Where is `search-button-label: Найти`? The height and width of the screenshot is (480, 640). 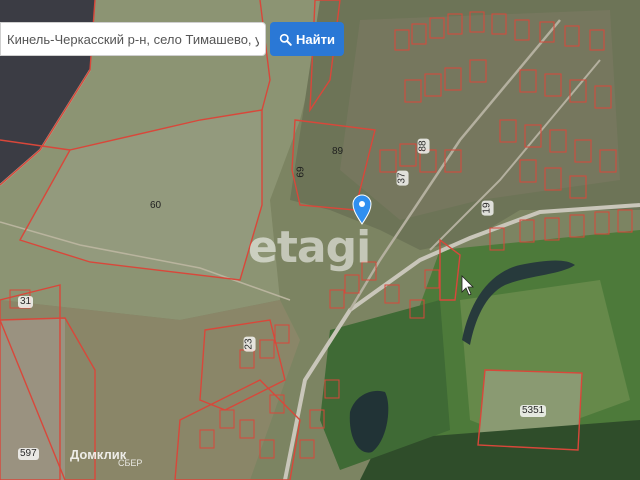 search-button-label: Найти is located at coordinates (315, 39).